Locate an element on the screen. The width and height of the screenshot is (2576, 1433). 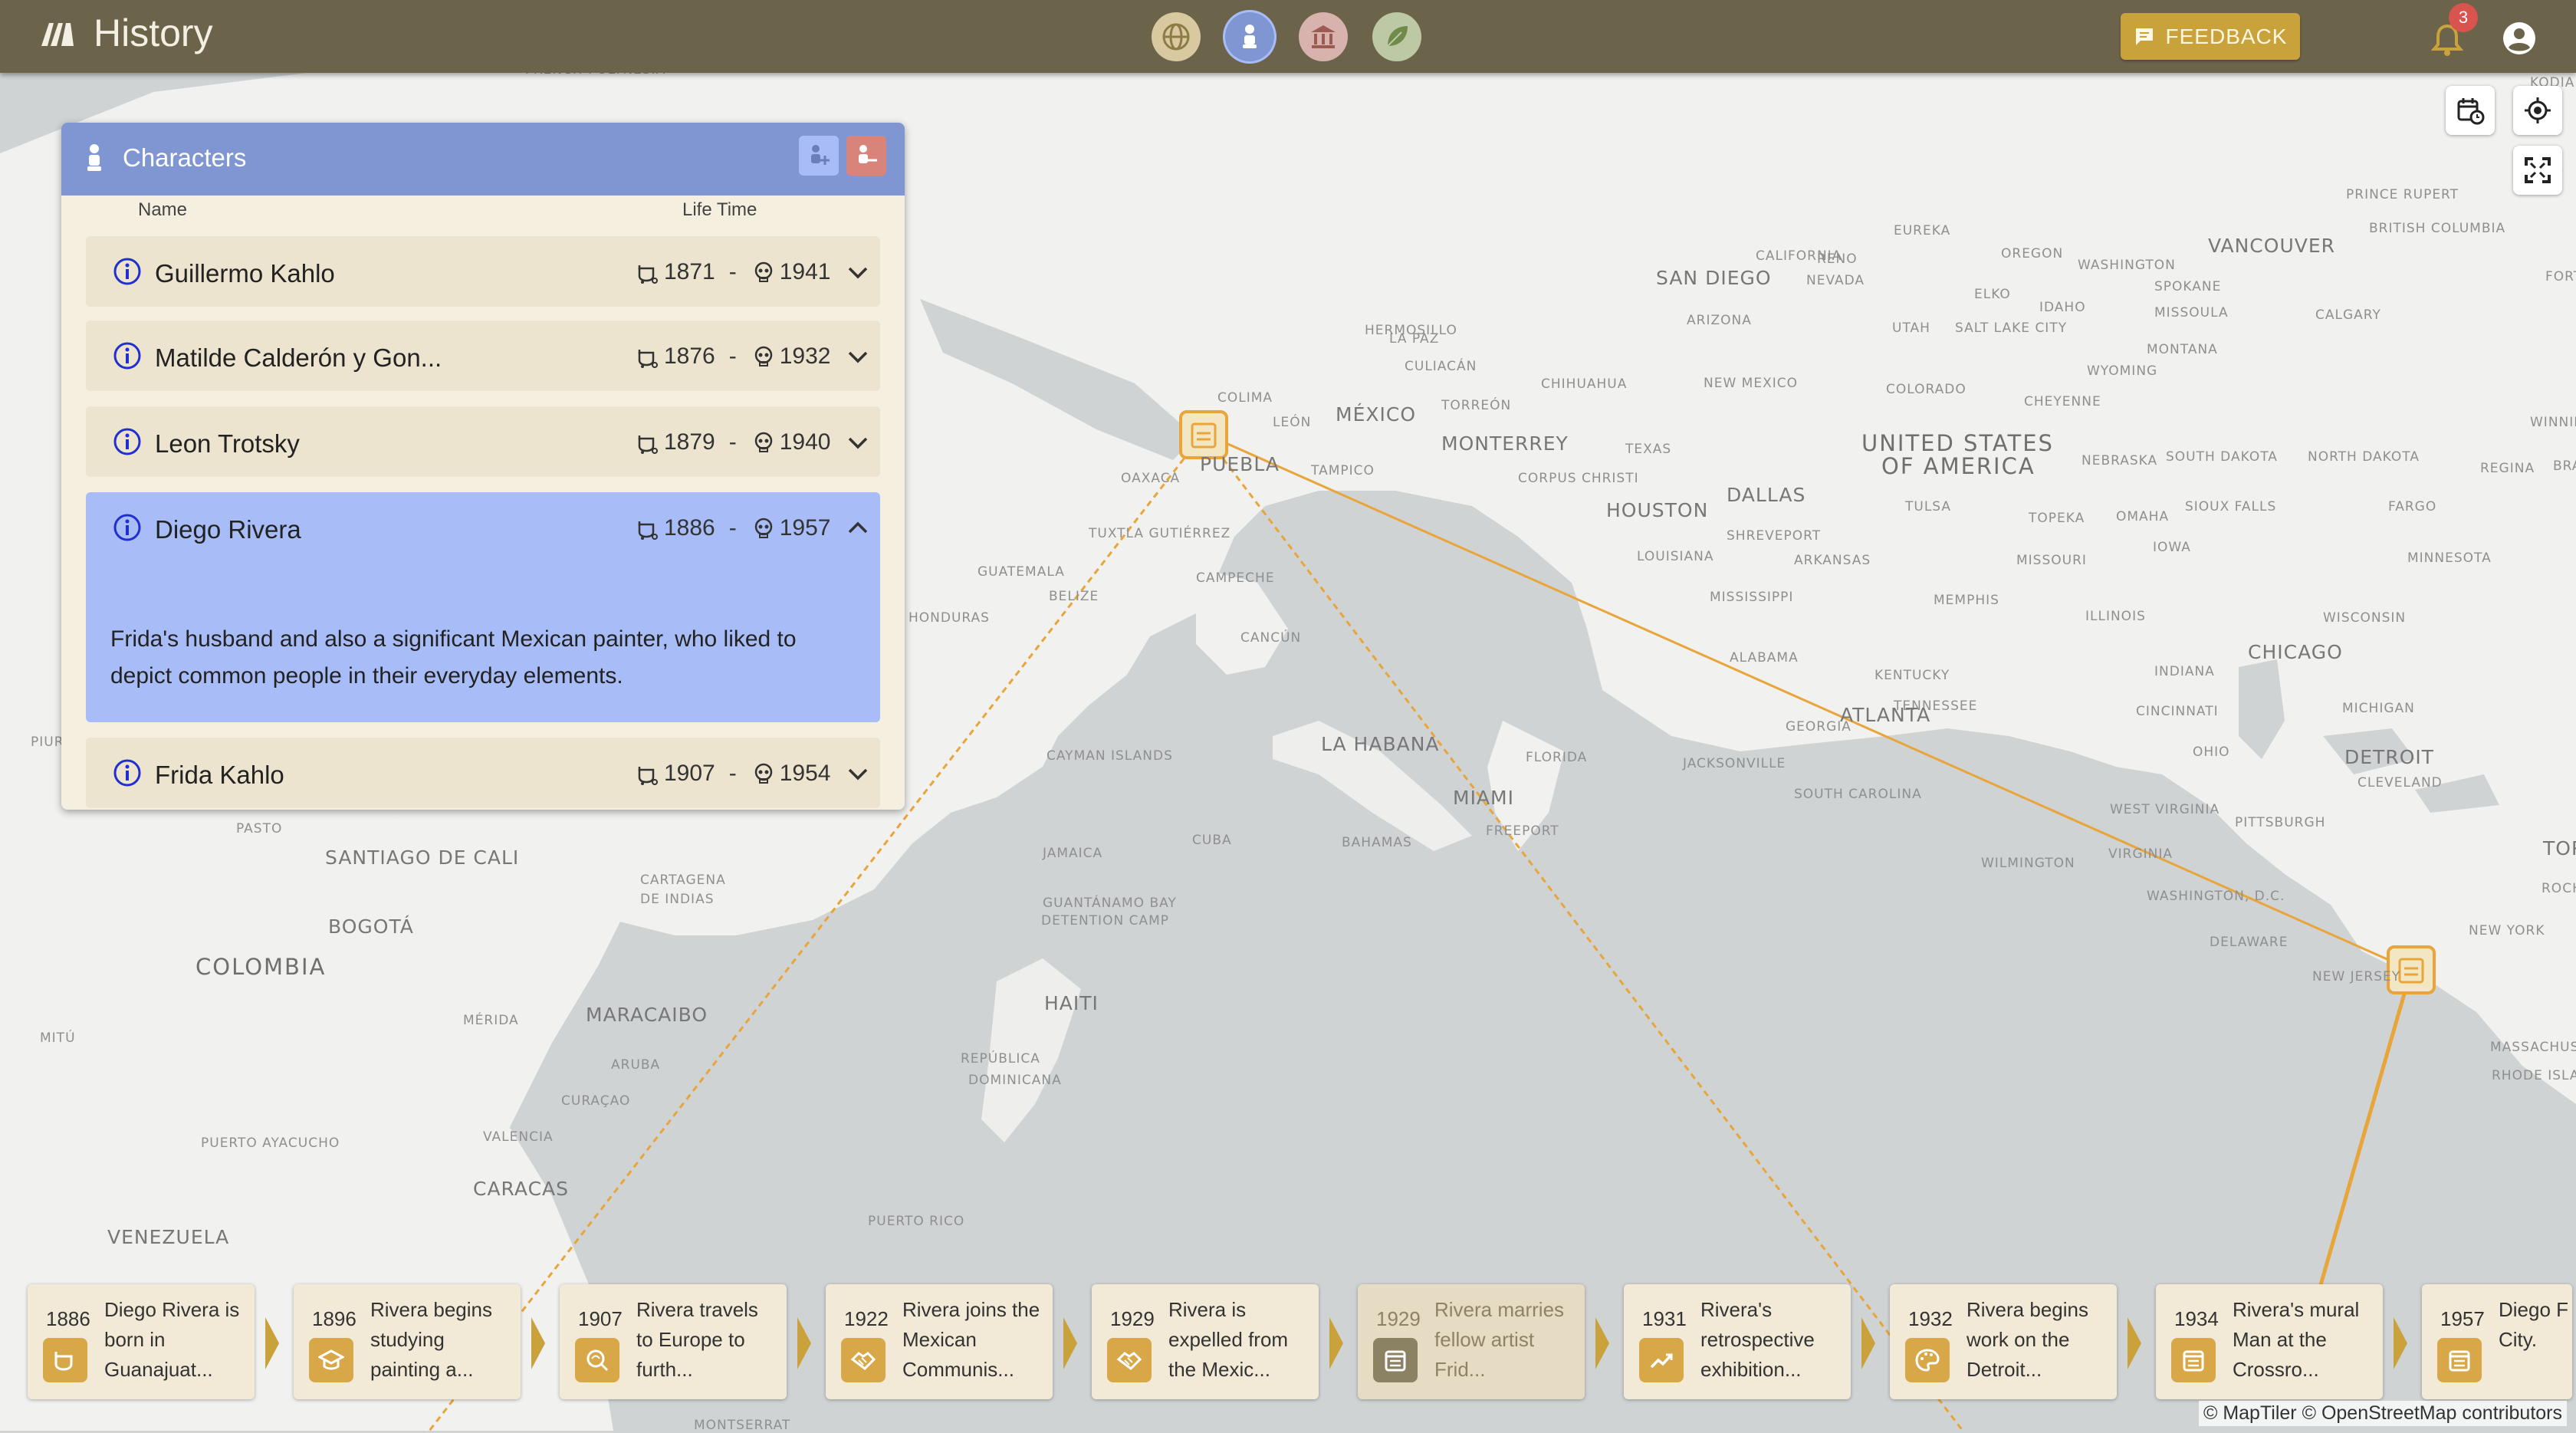
death-year: 1932 is located at coordinates (805, 356).